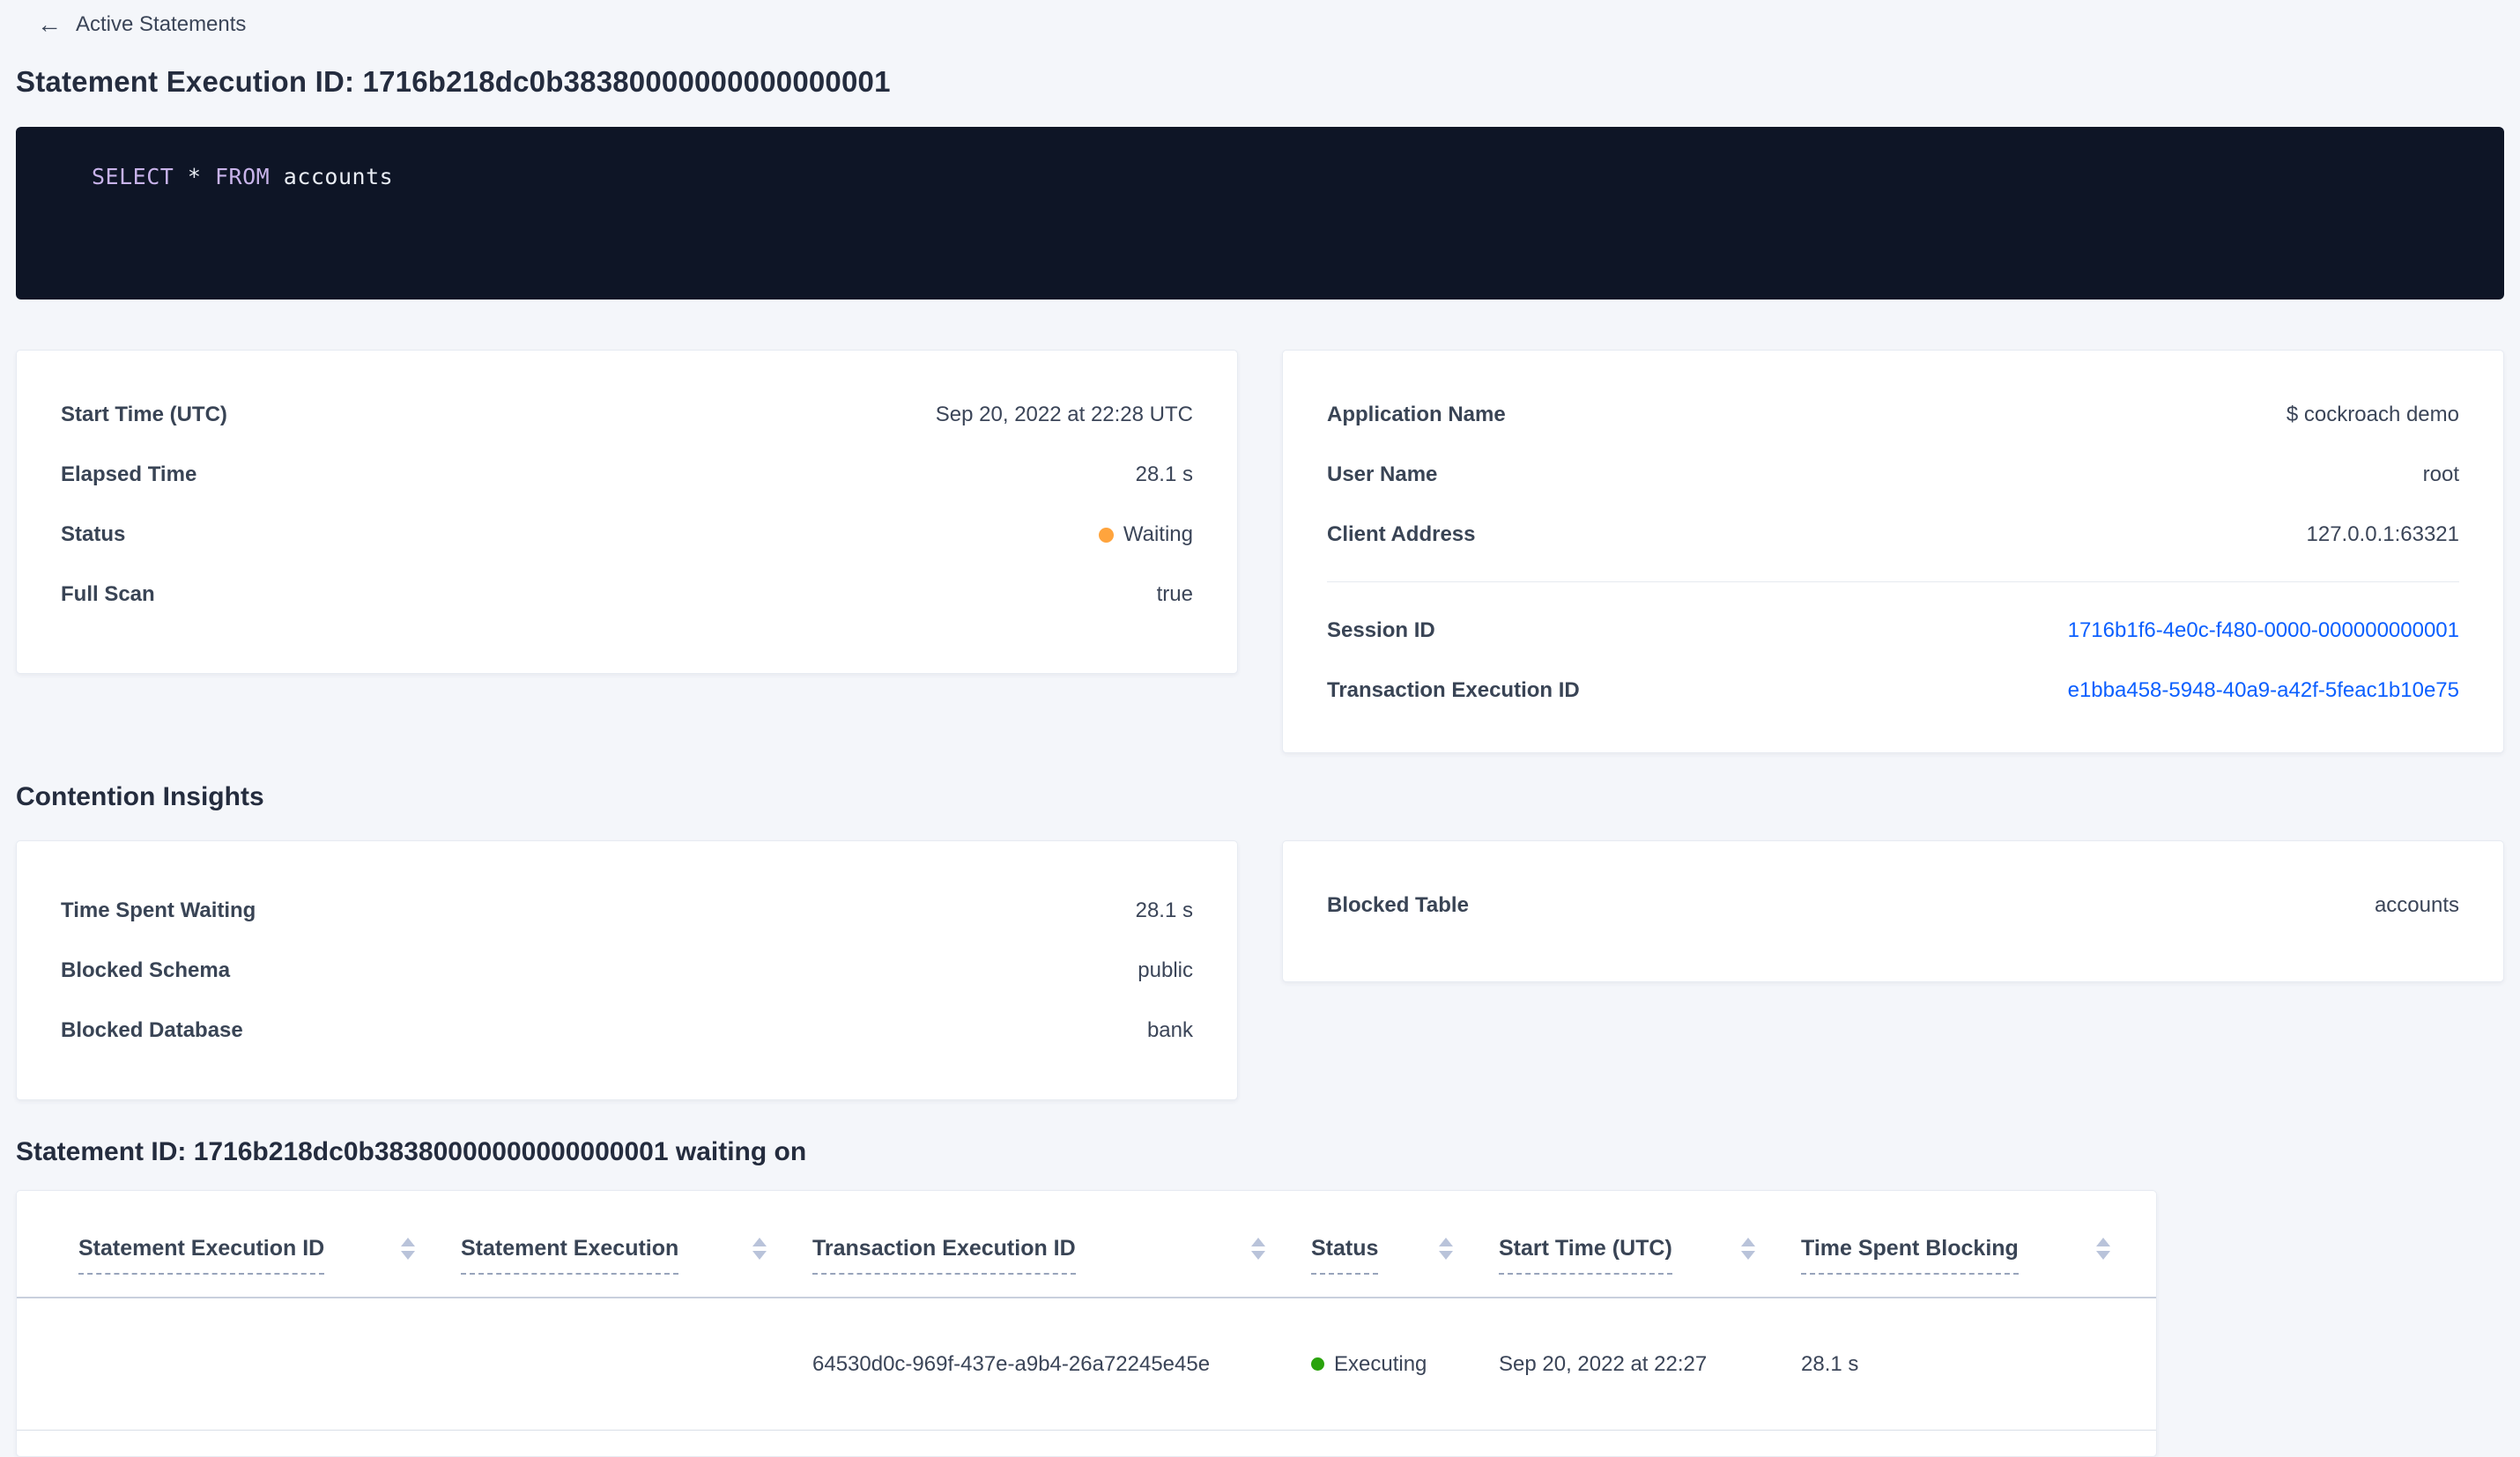  Describe the element at coordinates (129, 474) in the screenshot. I see `elapsed-time-label: Elapsed Time` at that location.